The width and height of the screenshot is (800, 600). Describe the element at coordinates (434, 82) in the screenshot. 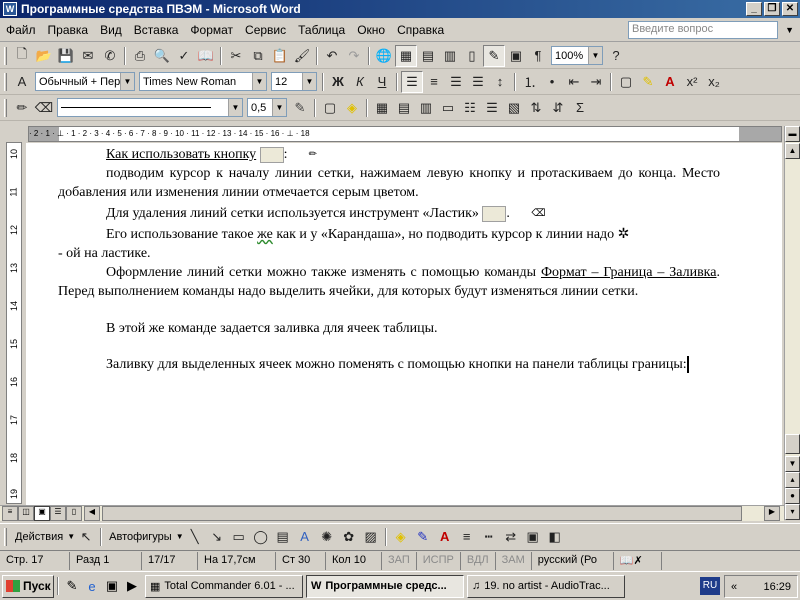

I see `align-center-icon: ≡` at that location.